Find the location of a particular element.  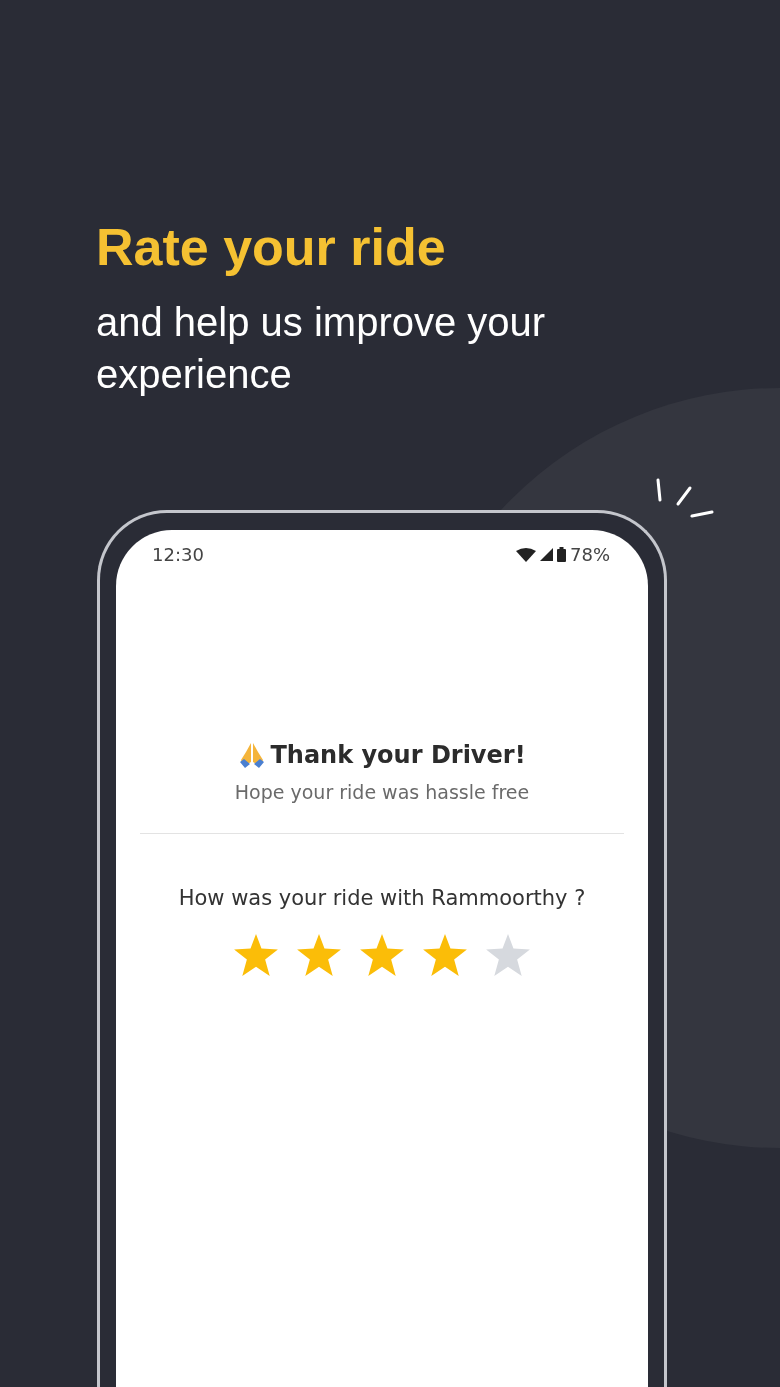

thank-driver-title: Thank your Driver! is located at coordinates (398, 755).